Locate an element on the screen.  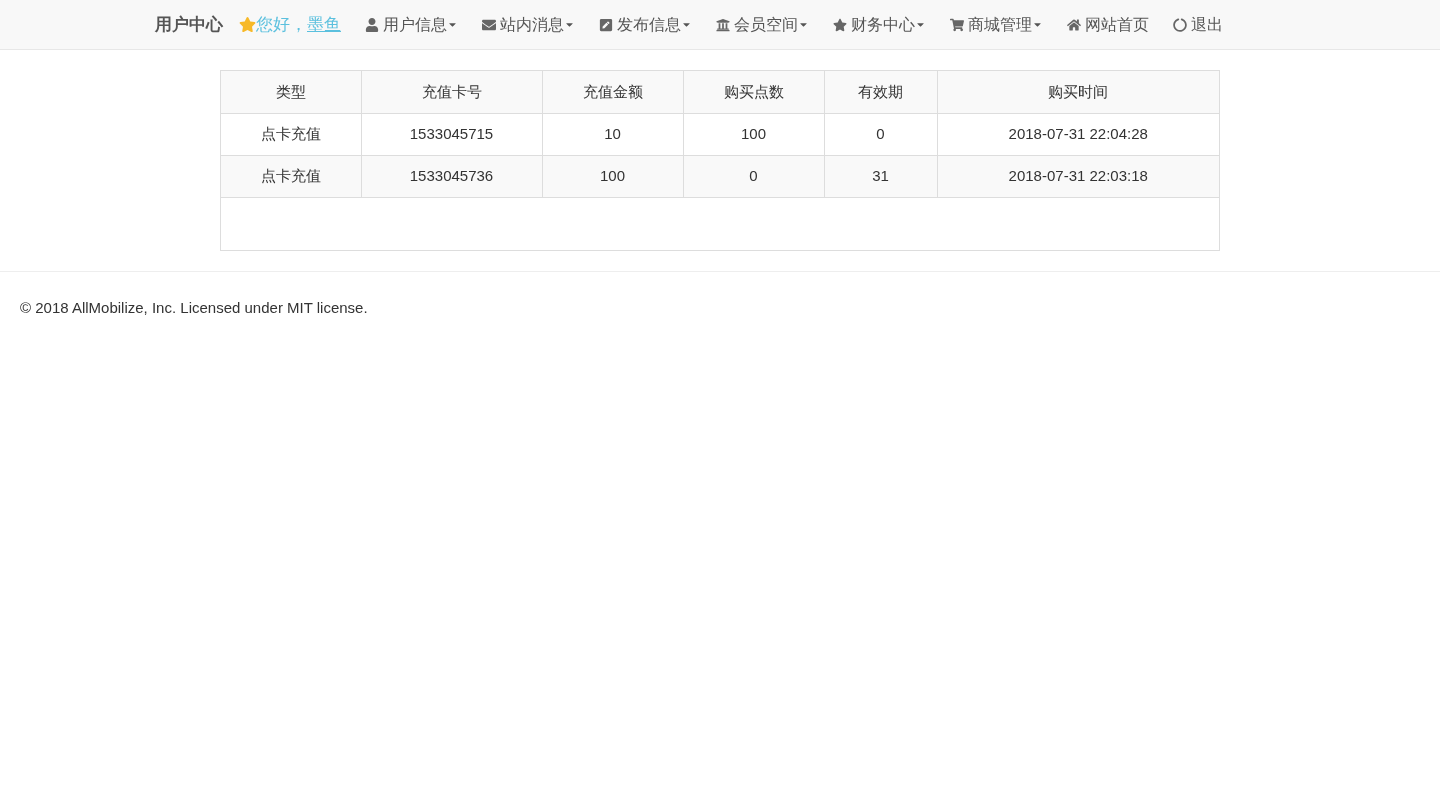
user-icon is located at coordinates (372, 24).